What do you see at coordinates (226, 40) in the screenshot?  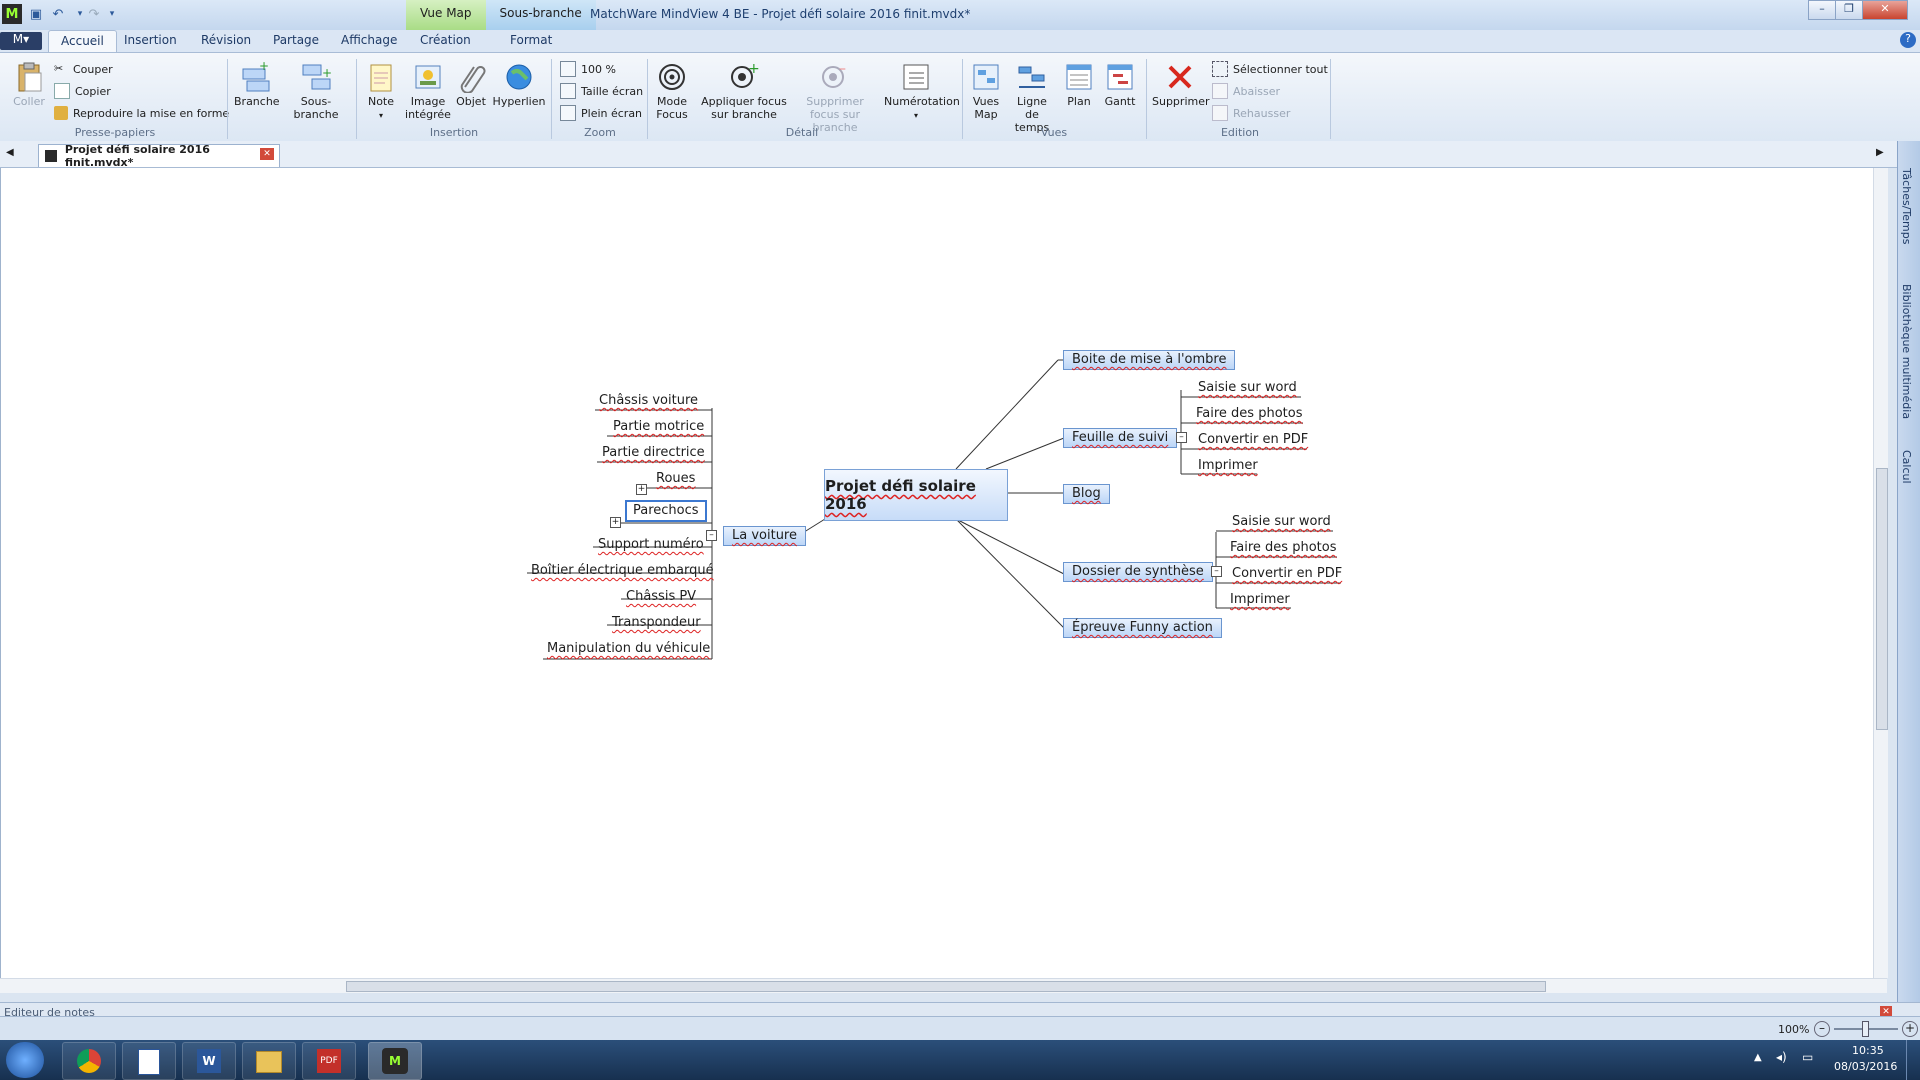 I see `tab-revision: Révision` at bounding box center [226, 40].